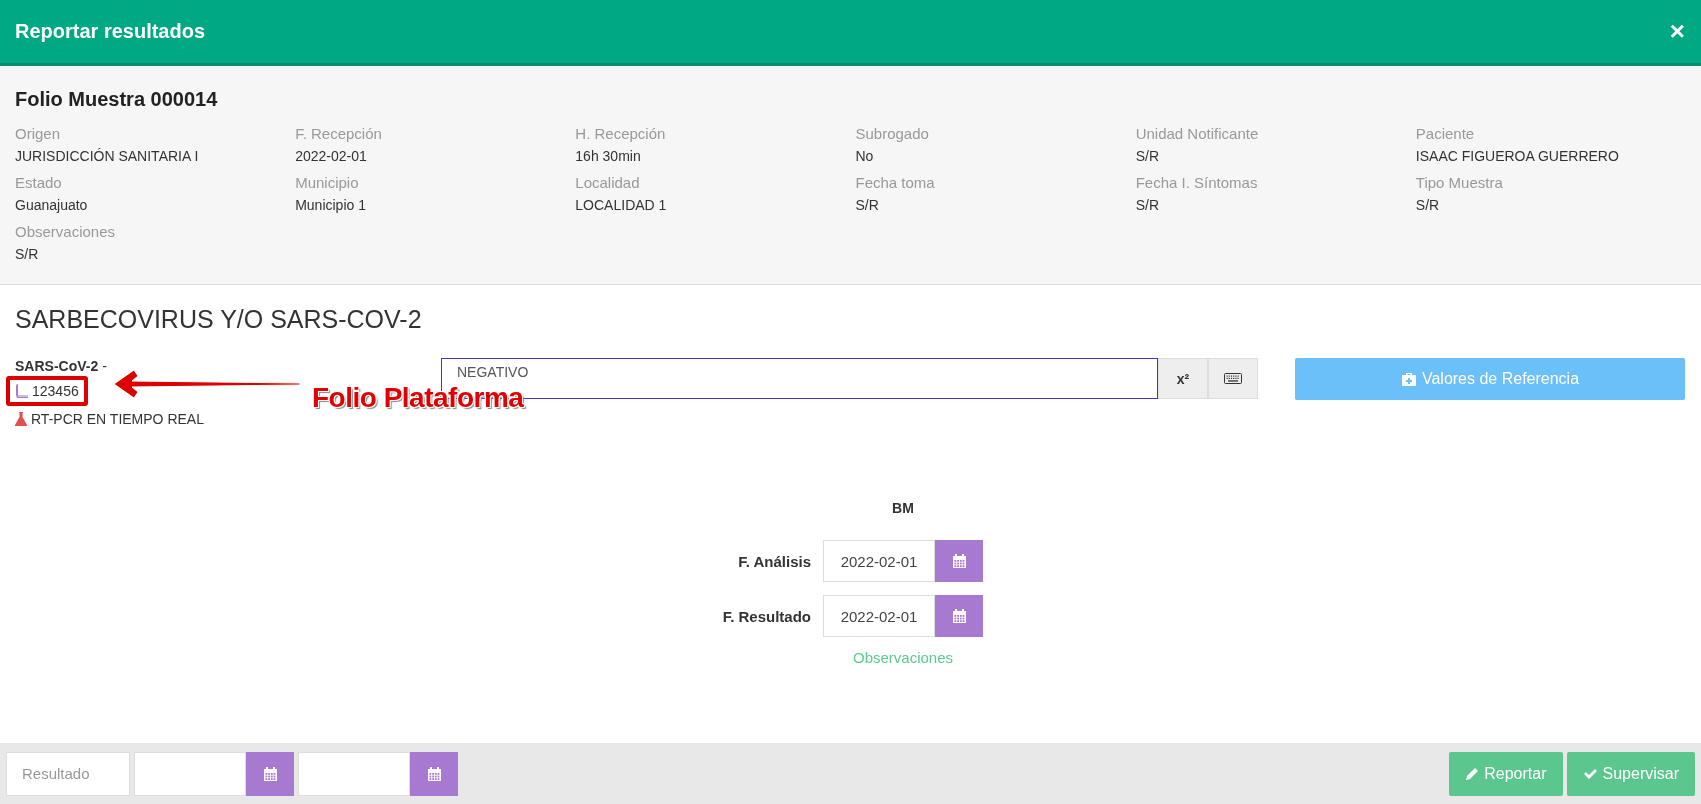 Image resolution: width=1701 pixels, height=804 pixels. I want to click on field-label: Subrogado, so click(892, 133).